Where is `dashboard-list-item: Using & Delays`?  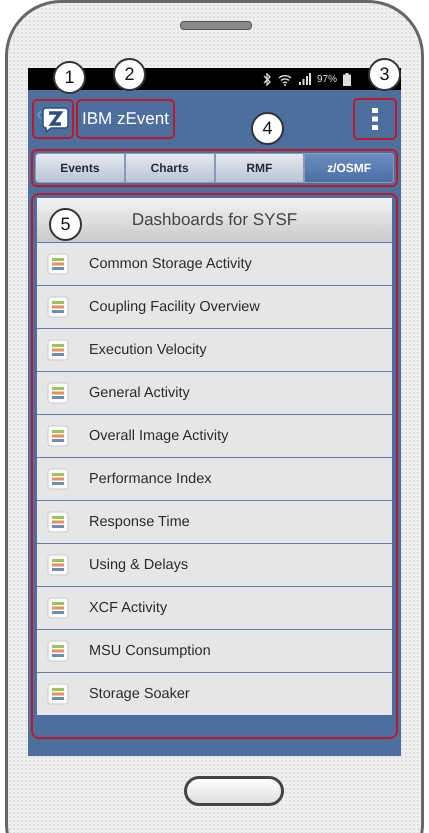
dashboard-list-item: Using & Delays is located at coordinates (214, 564).